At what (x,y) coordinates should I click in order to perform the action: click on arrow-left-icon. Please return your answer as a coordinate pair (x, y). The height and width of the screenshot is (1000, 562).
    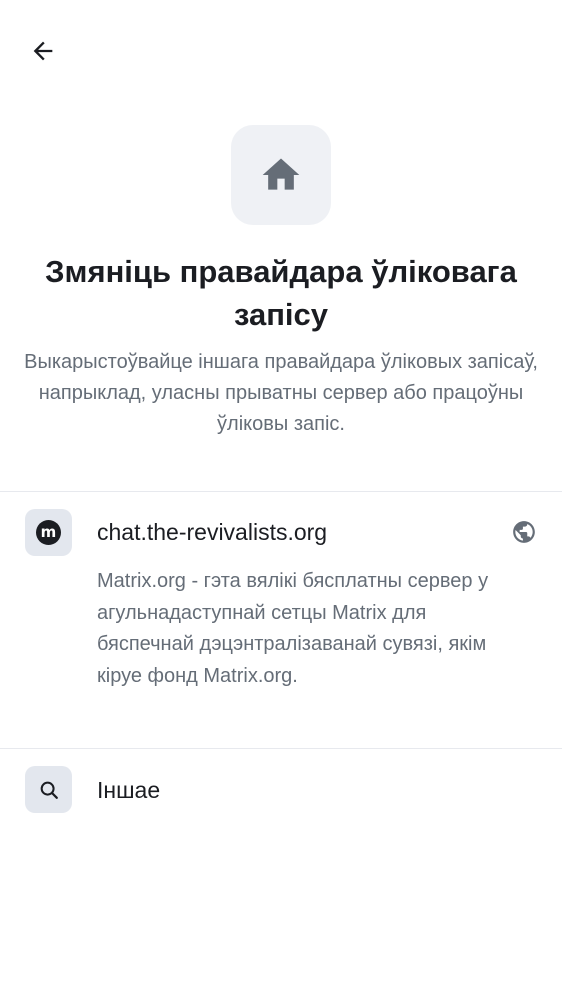
    Looking at the image, I should click on (43, 51).